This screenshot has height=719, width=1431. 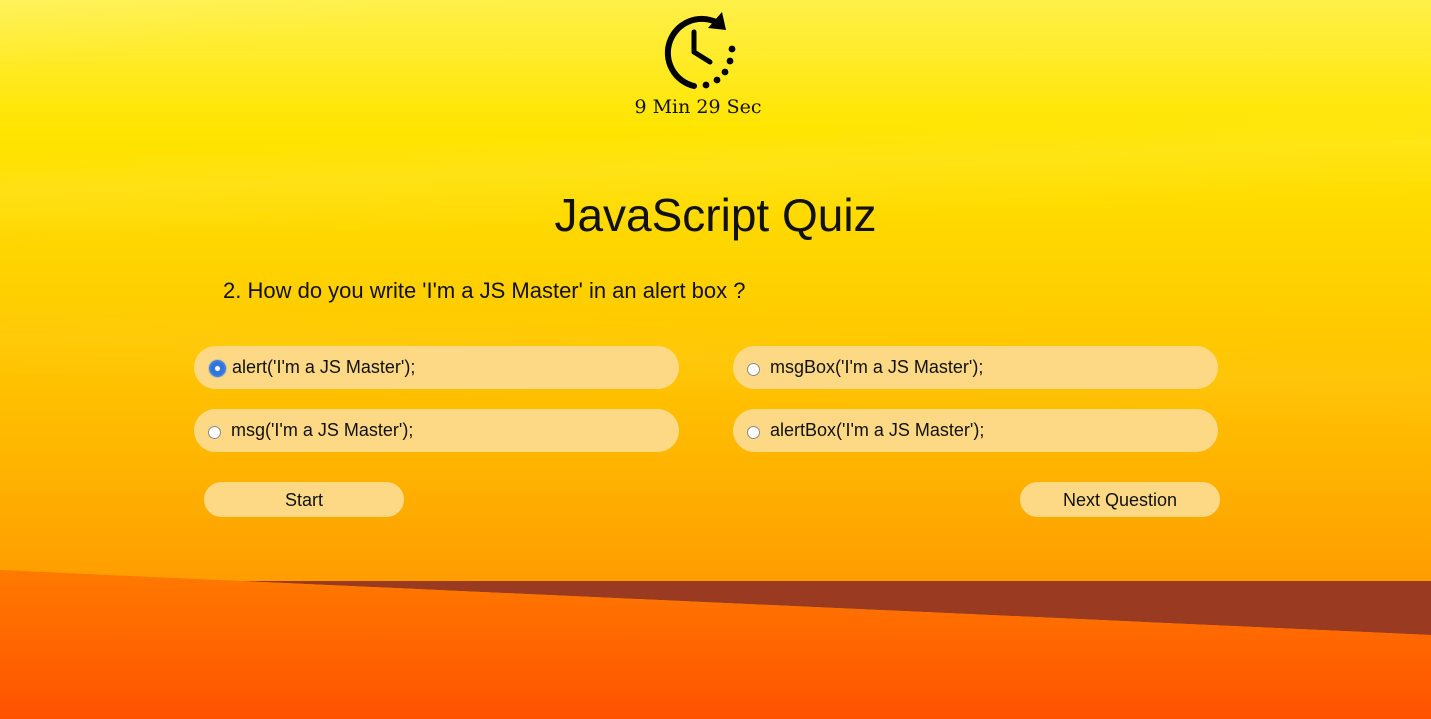 I want to click on answer-option-label: alertBox('I'm a JS Master');, so click(x=877, y=430).